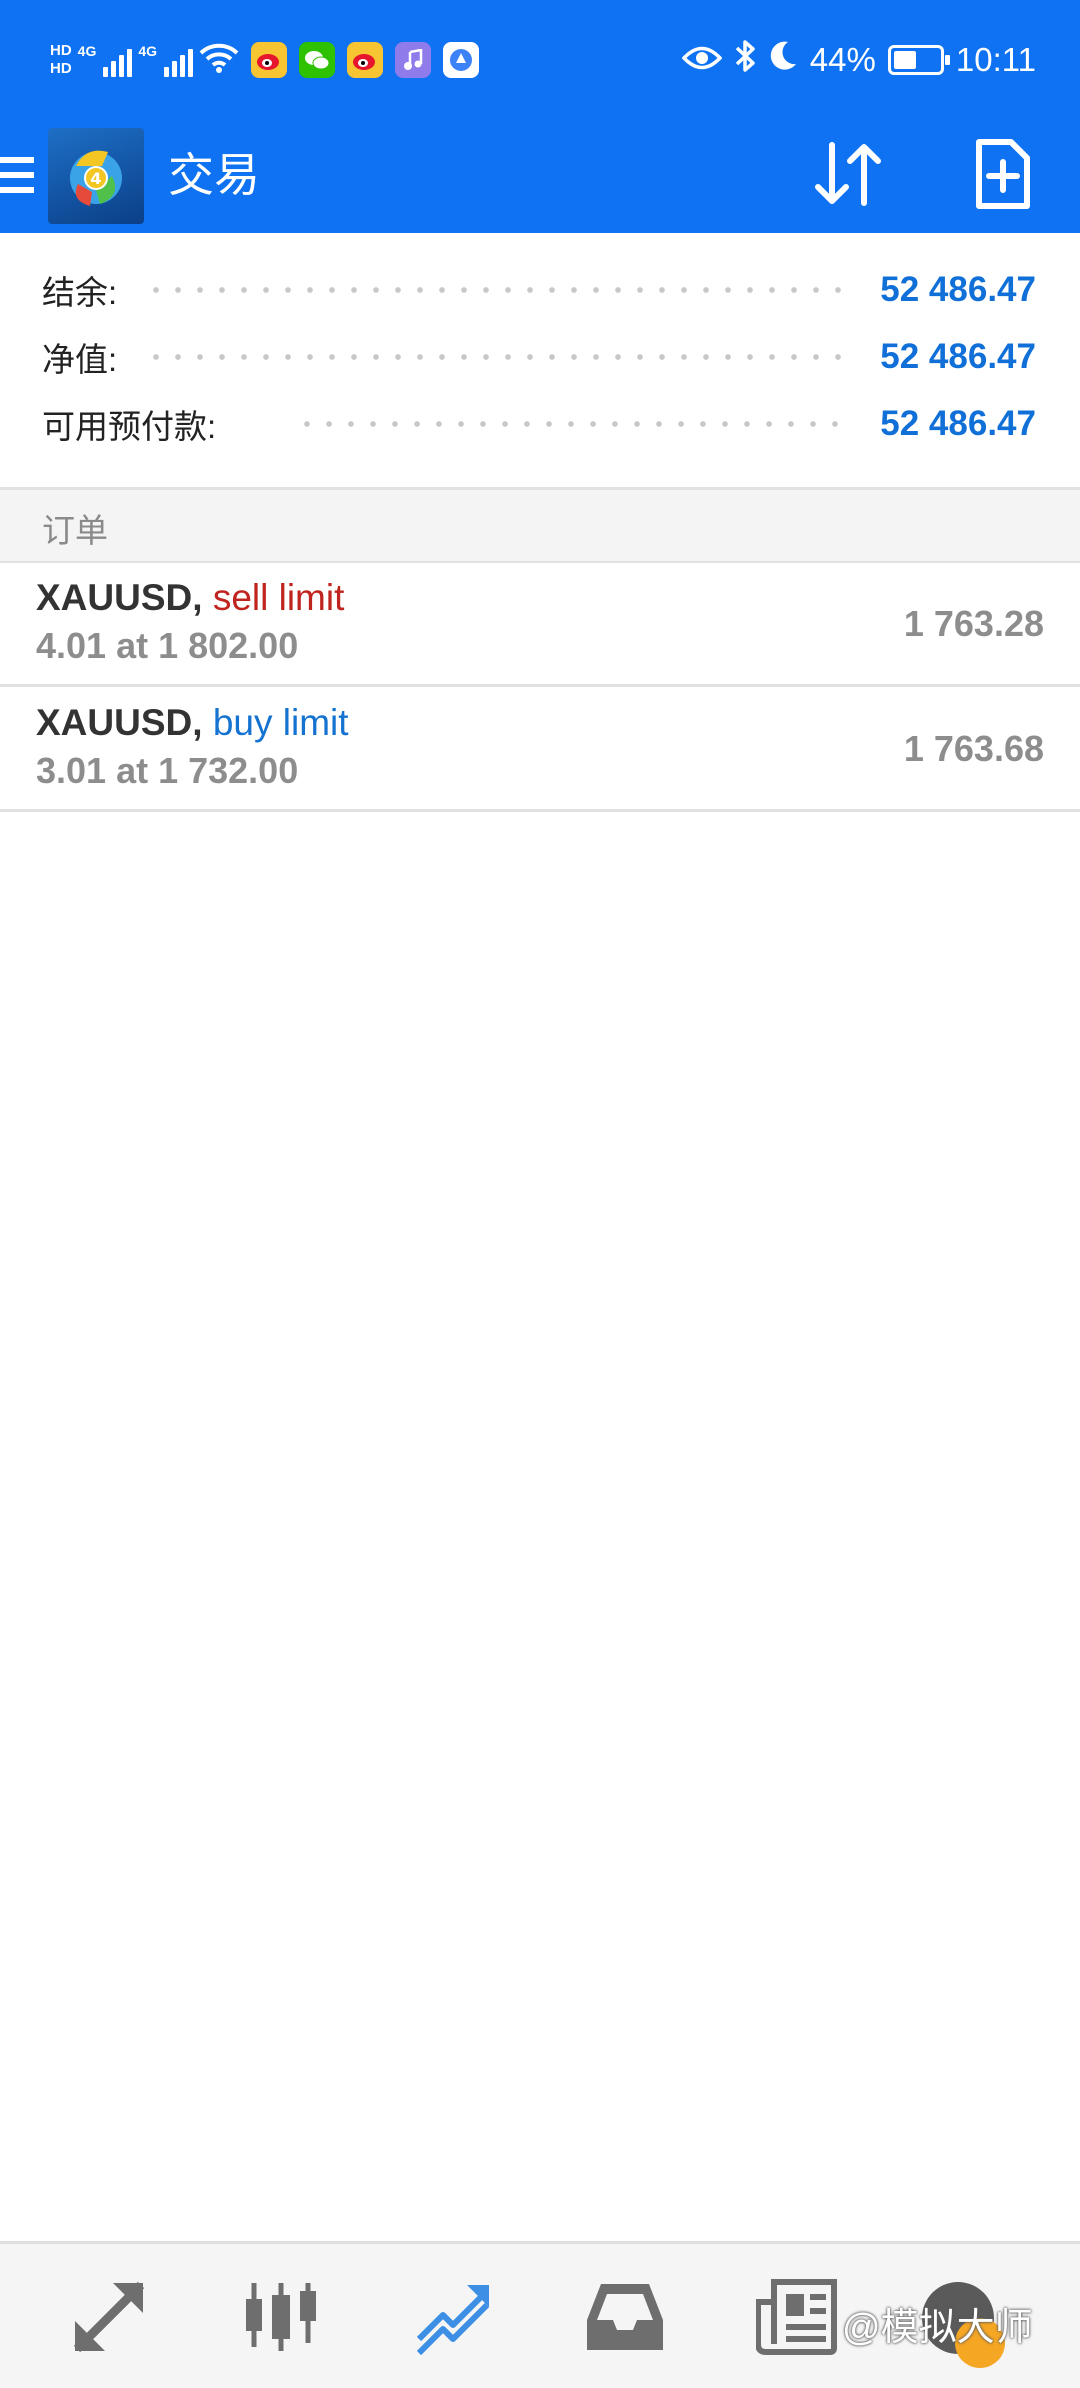 The height and width of the screenshot is (2388, 1080). I want to click on nav-chart, so click(281, 2319).